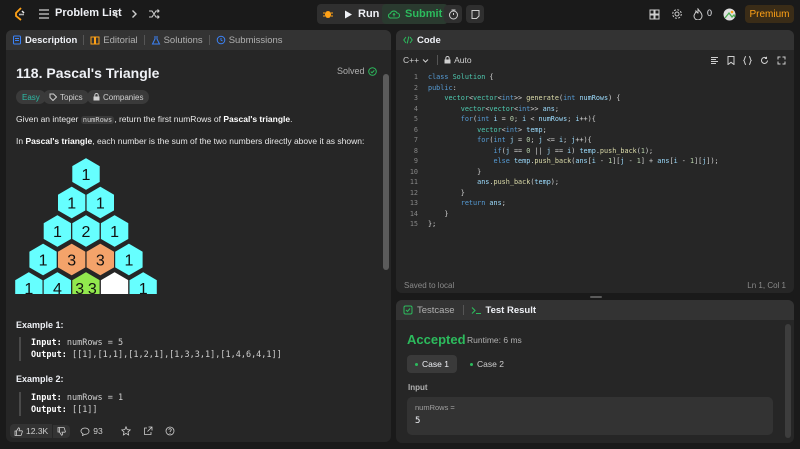  I want to click on difficulty-badge: Easy, so click(31, 97).